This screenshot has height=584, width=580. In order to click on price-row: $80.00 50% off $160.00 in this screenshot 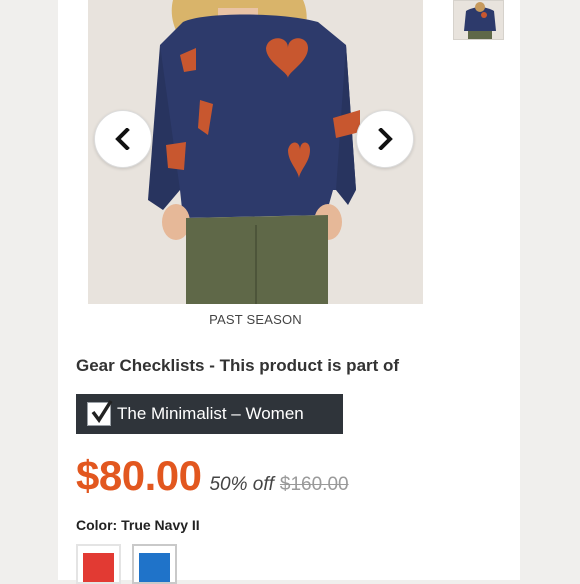, I will do `click(212, 476)`.